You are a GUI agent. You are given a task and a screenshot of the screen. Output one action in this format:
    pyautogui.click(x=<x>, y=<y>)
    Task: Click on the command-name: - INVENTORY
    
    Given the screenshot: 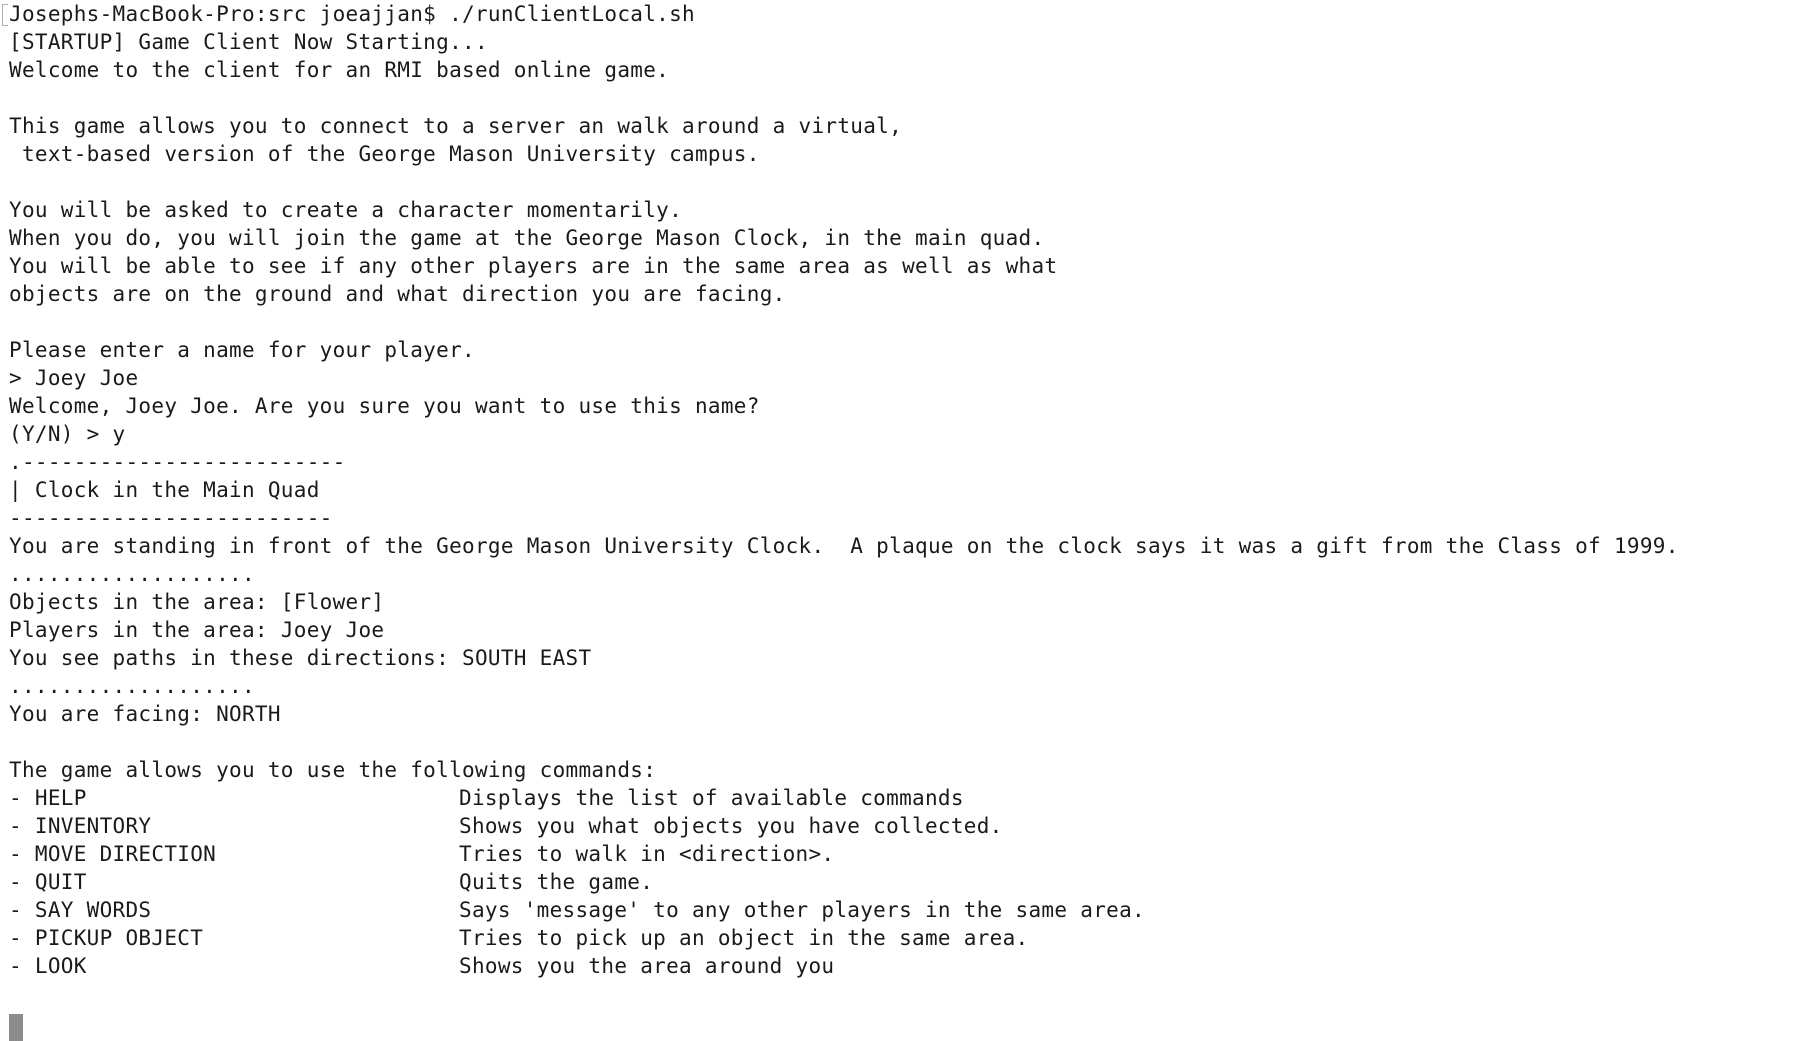 What is the action you would take?
    pyautogui.click(x=80, y=826)
    